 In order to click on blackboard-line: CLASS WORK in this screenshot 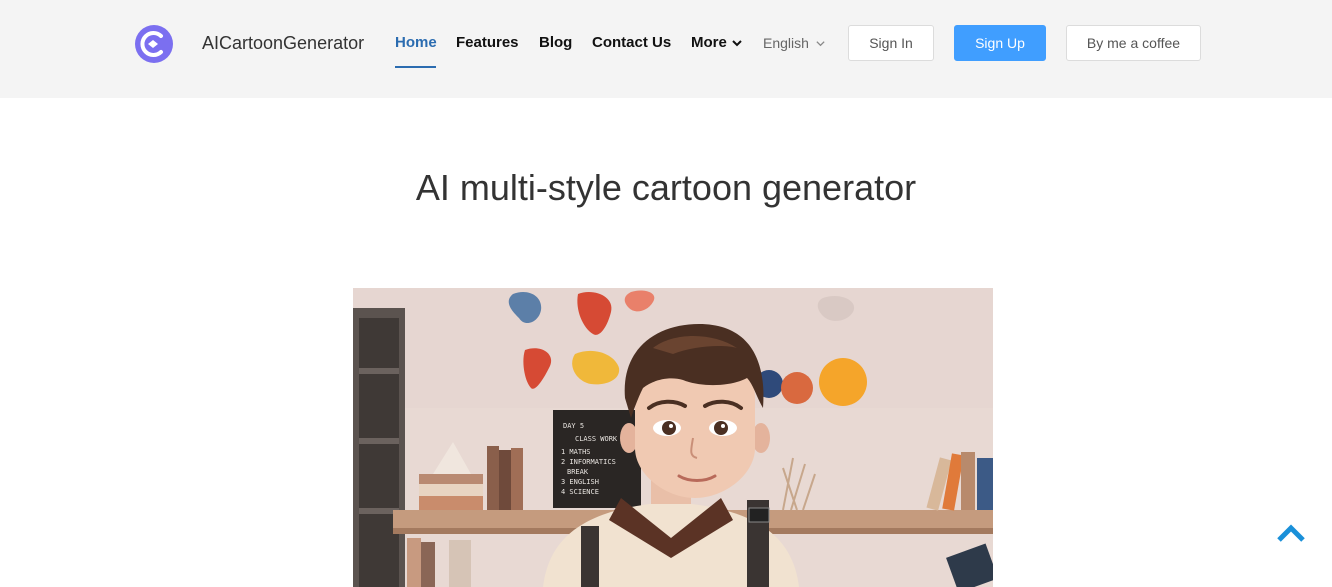, I will do `click(596, 439)`.